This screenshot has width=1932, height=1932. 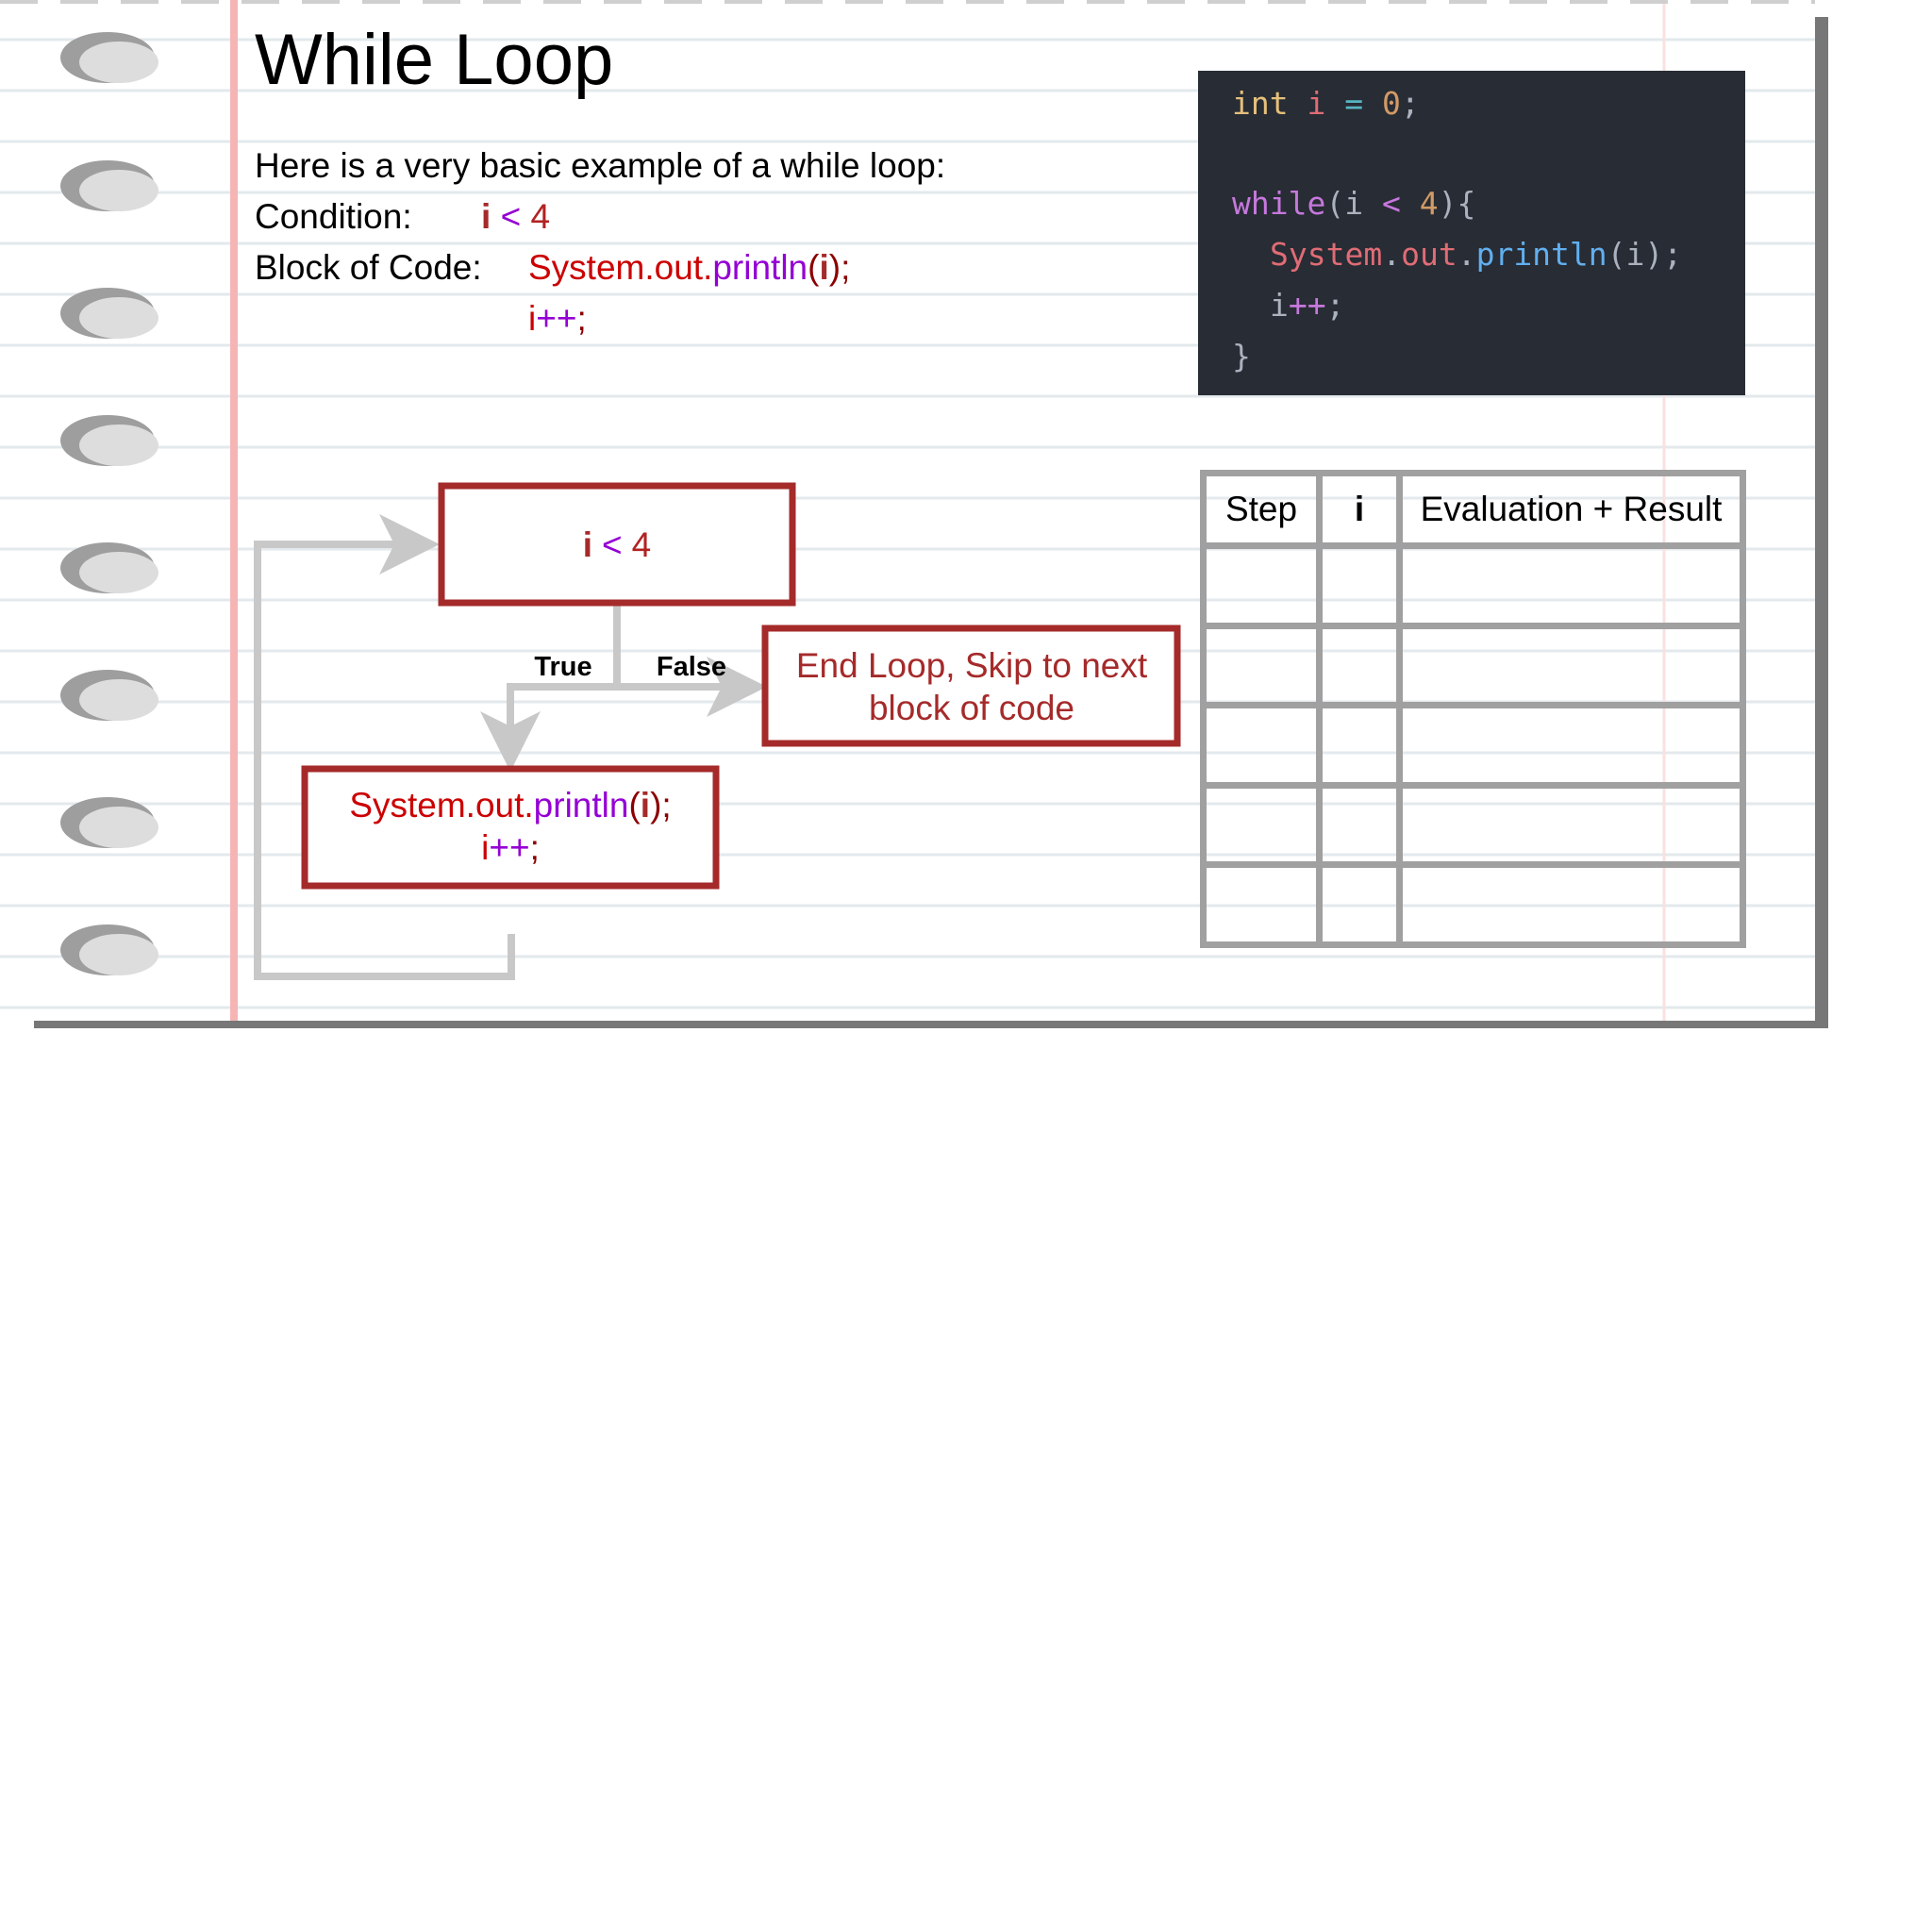 I want to click on code-line-3: System.out.println(i);, so click(x=1476, y=255).